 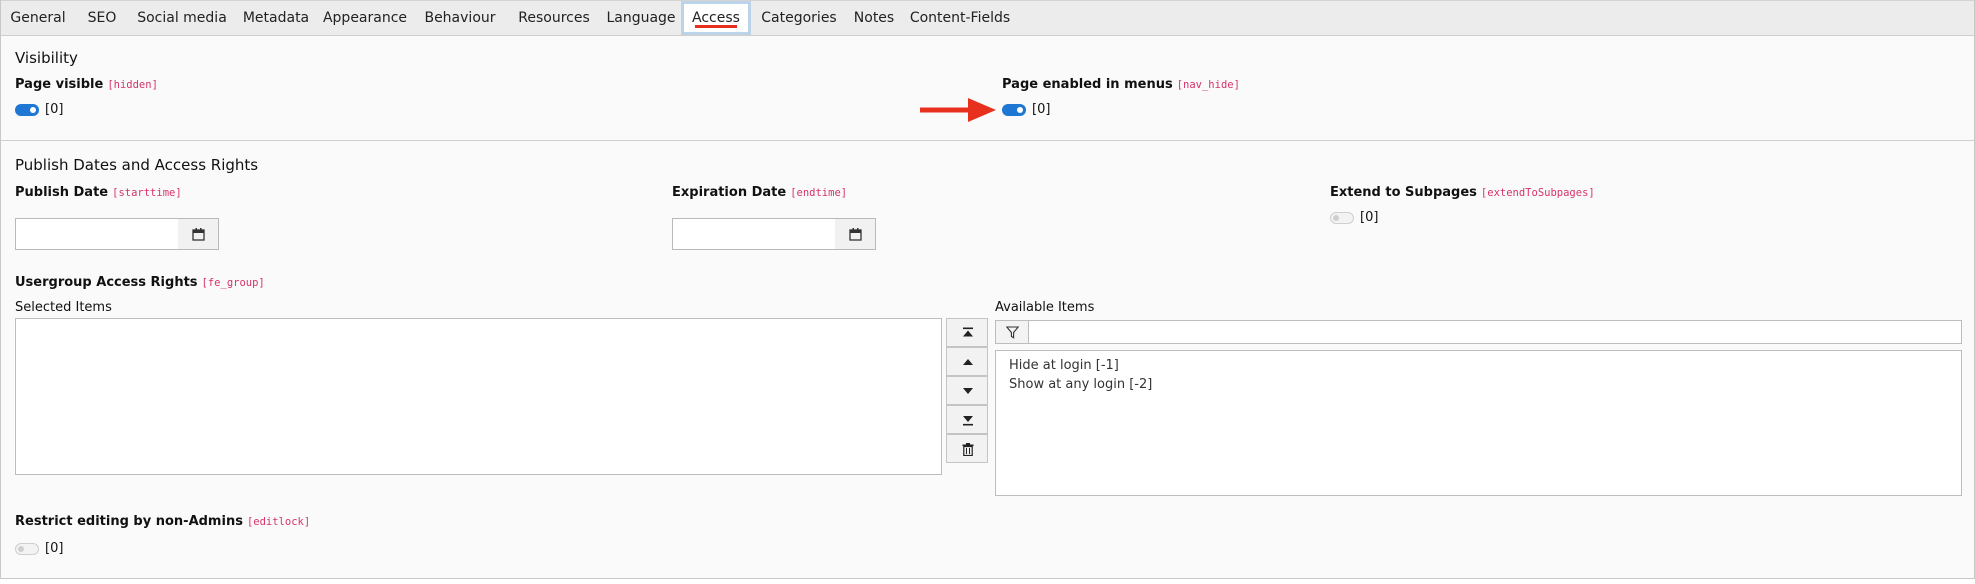 I want to click on expiration-date-label-text: Expiration Date, so click(x=729, y=192).